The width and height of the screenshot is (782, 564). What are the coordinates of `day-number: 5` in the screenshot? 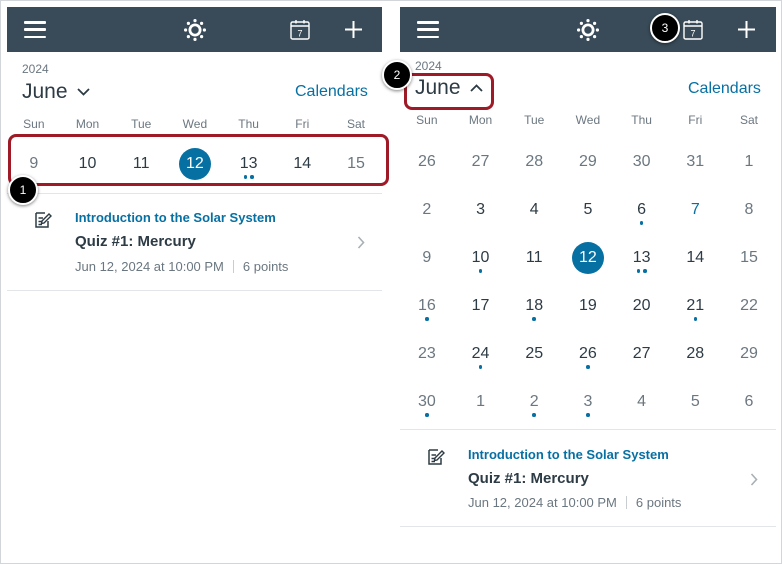 It's located at (695, 401).